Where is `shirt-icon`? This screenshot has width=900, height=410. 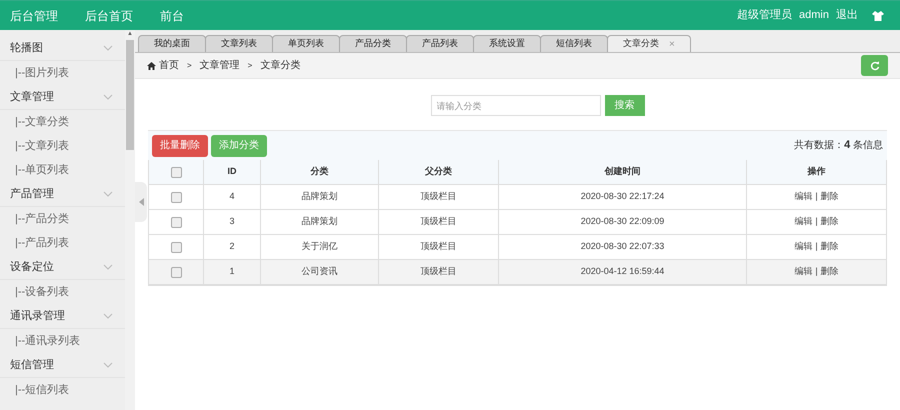 shirt-icon is located at coordinates (878, 15).